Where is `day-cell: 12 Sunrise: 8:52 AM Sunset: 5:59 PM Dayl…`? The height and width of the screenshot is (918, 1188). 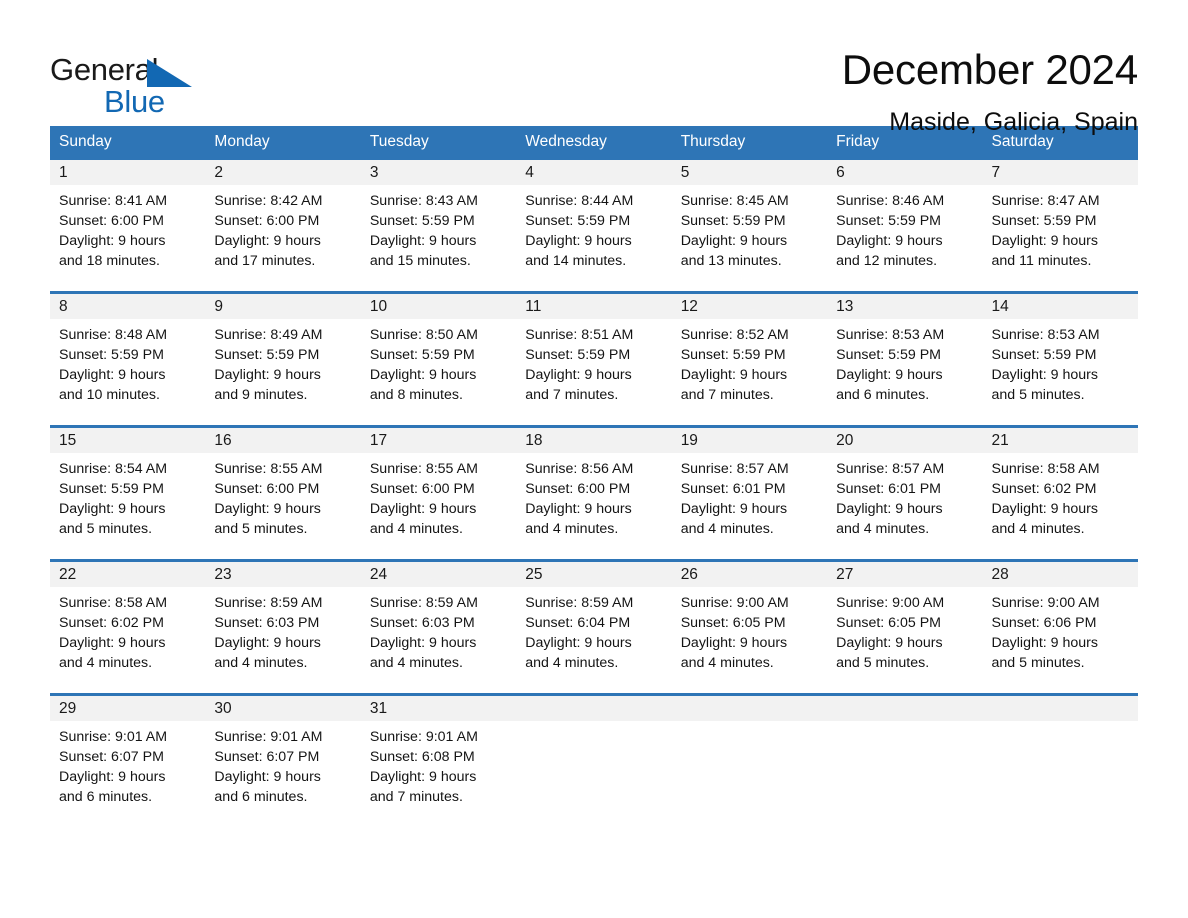
day-cell: 12 Sunrise: 8:52 AM Sunset: 5:59 PM Dayl… is located at coordinates (749, 359).